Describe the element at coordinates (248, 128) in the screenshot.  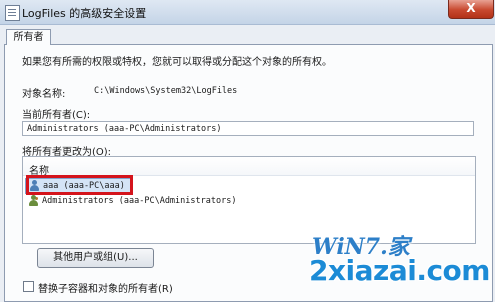
I see `current-owner-field: Administrators (aaa-PC\Administrators)` at that location.